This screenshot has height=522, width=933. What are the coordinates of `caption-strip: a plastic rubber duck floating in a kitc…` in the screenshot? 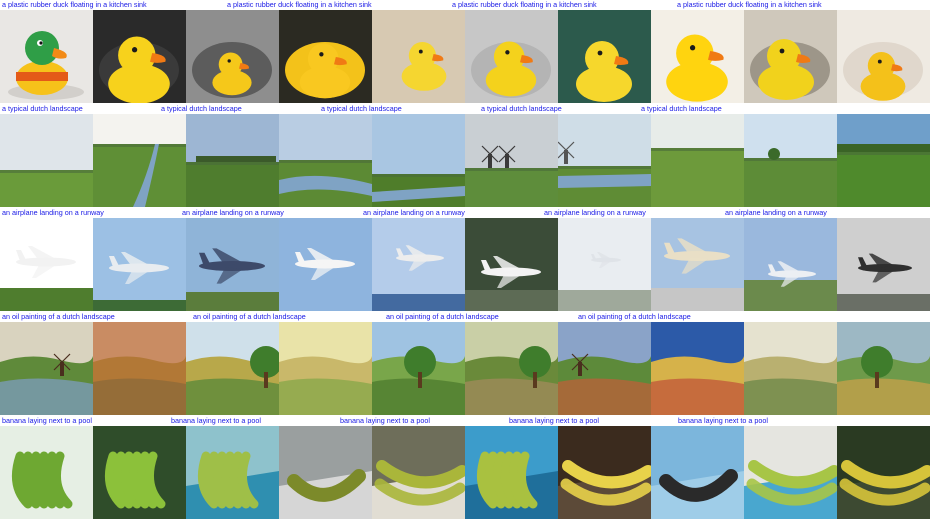 It's located at (466, 5).